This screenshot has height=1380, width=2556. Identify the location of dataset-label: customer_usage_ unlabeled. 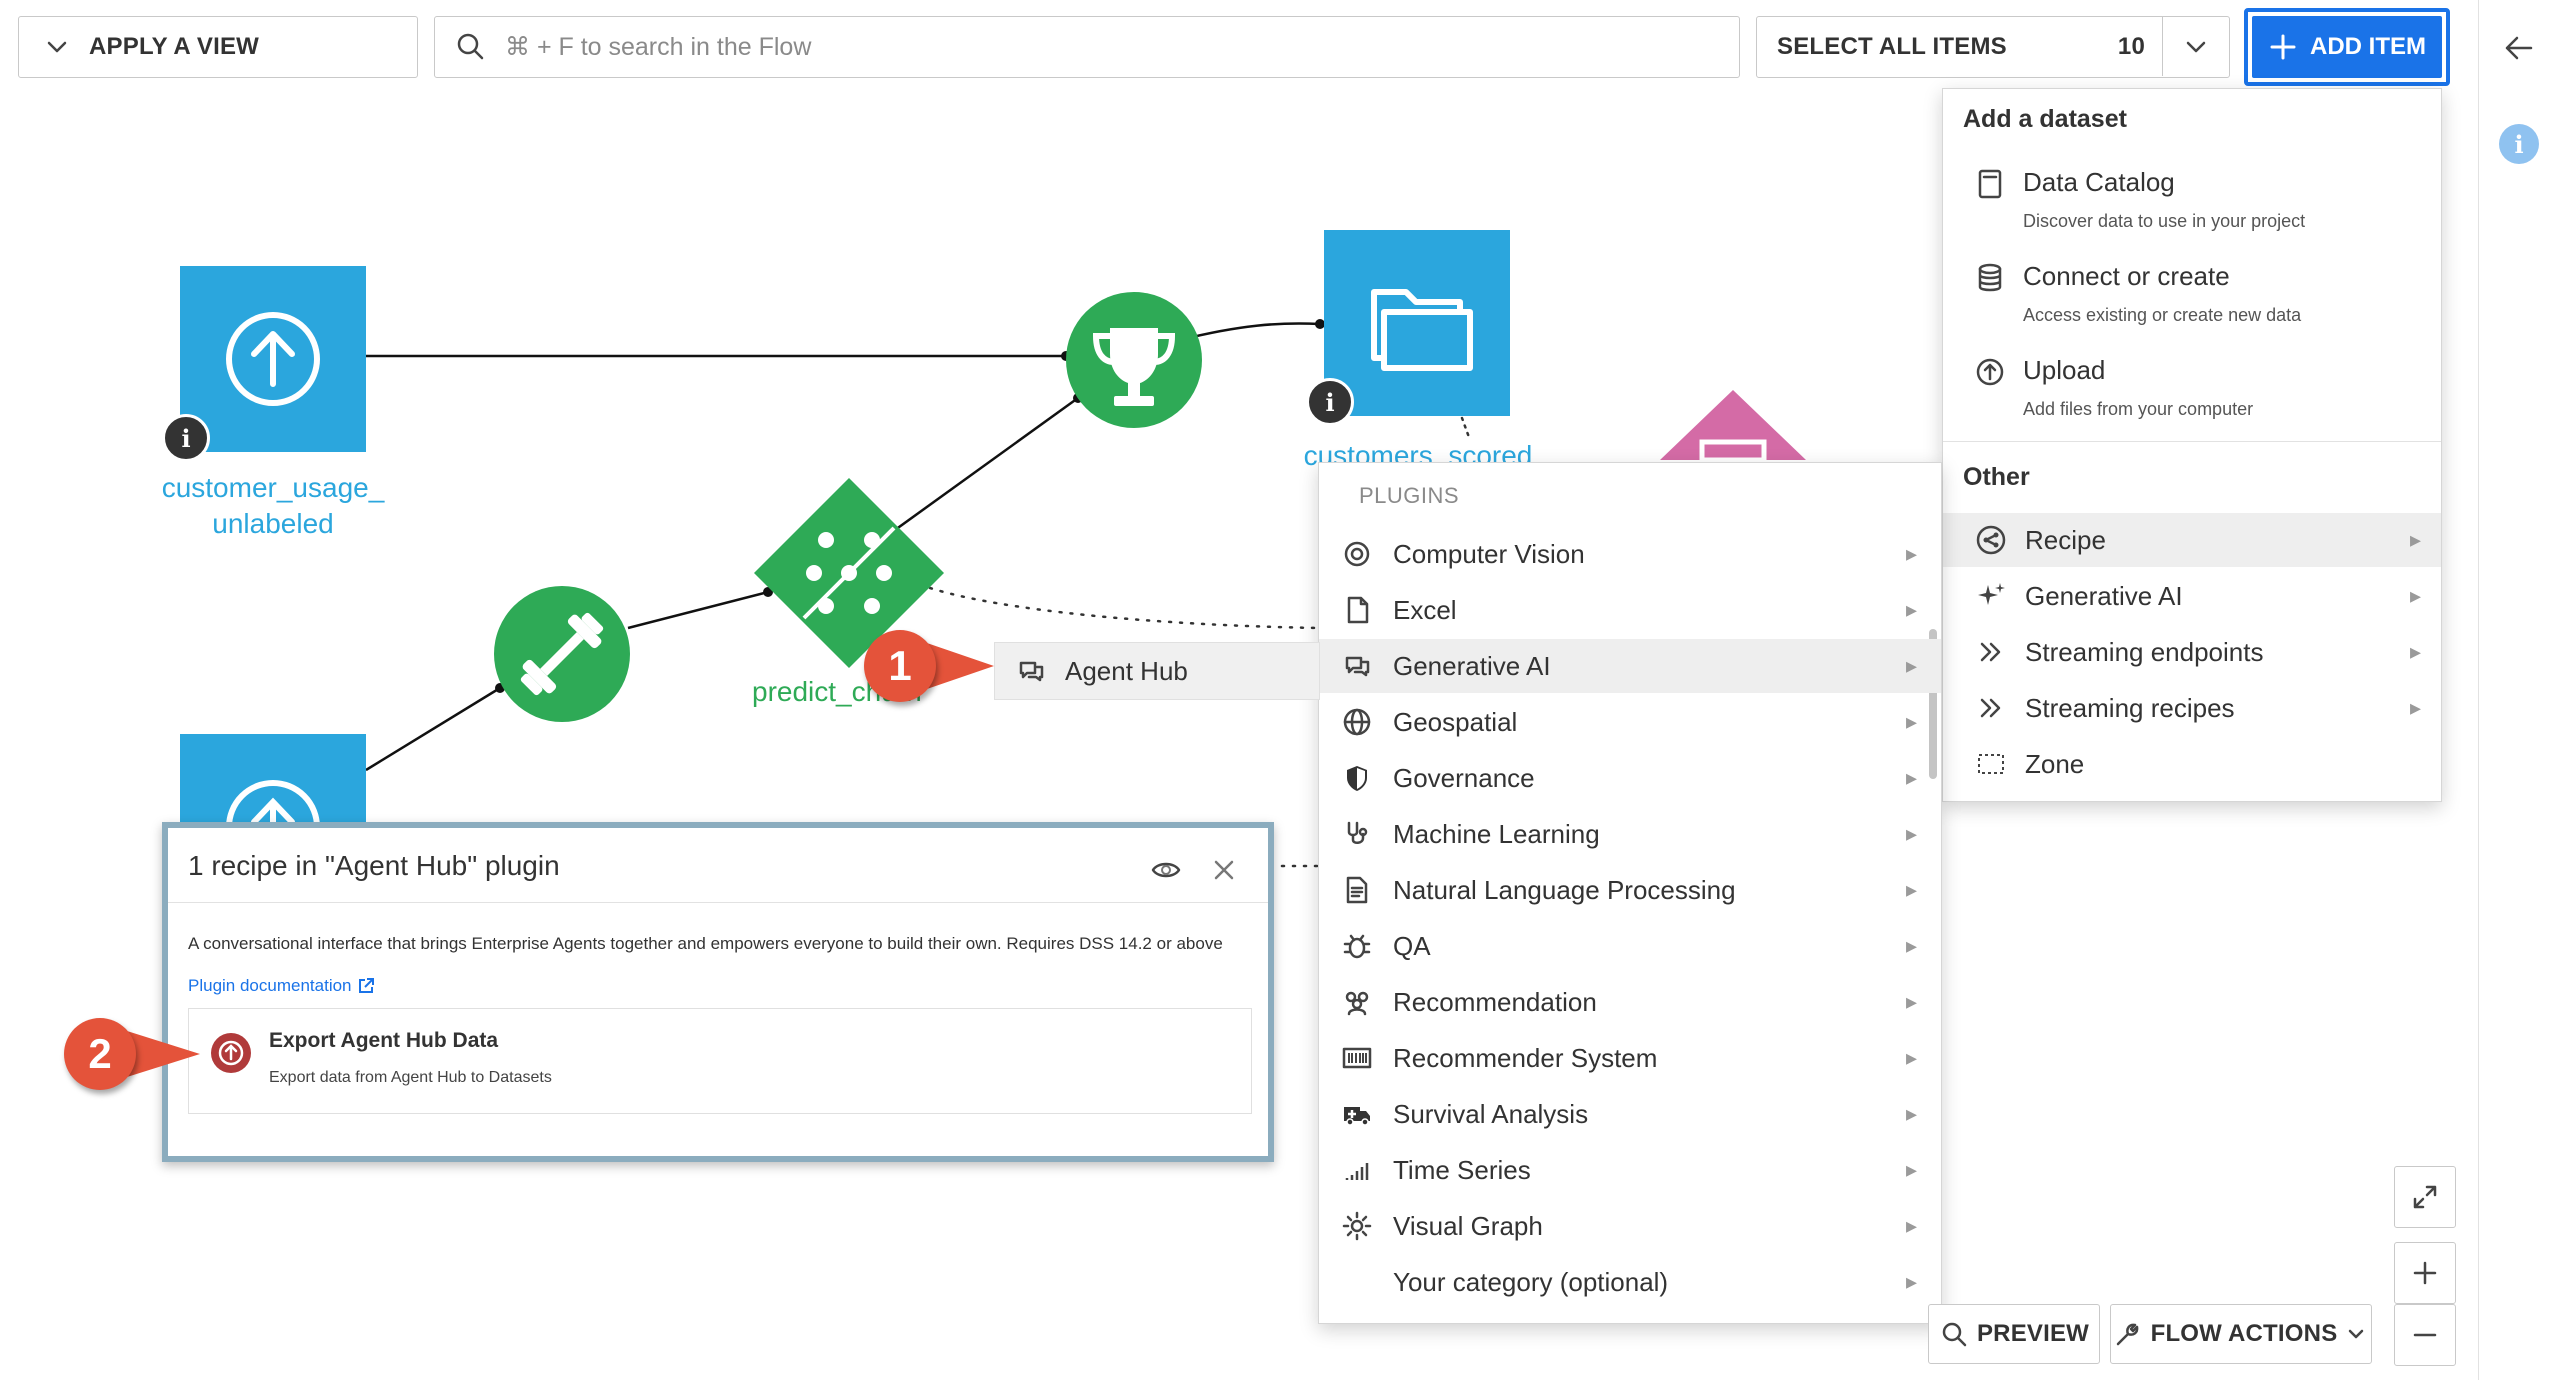
(273, 506).